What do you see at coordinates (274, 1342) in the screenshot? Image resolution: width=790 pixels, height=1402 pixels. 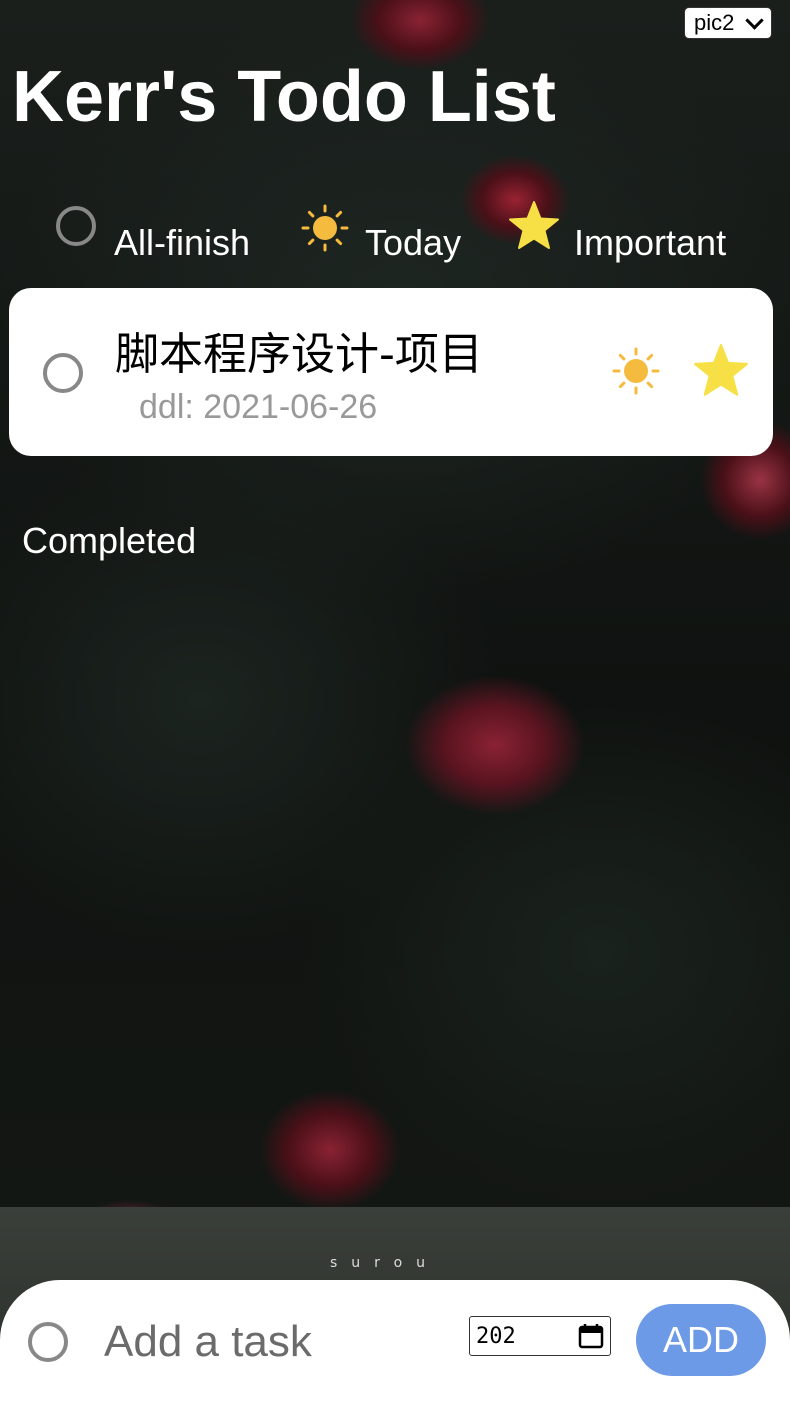 I see `add-task-input` at bounding box center [274, 1342].